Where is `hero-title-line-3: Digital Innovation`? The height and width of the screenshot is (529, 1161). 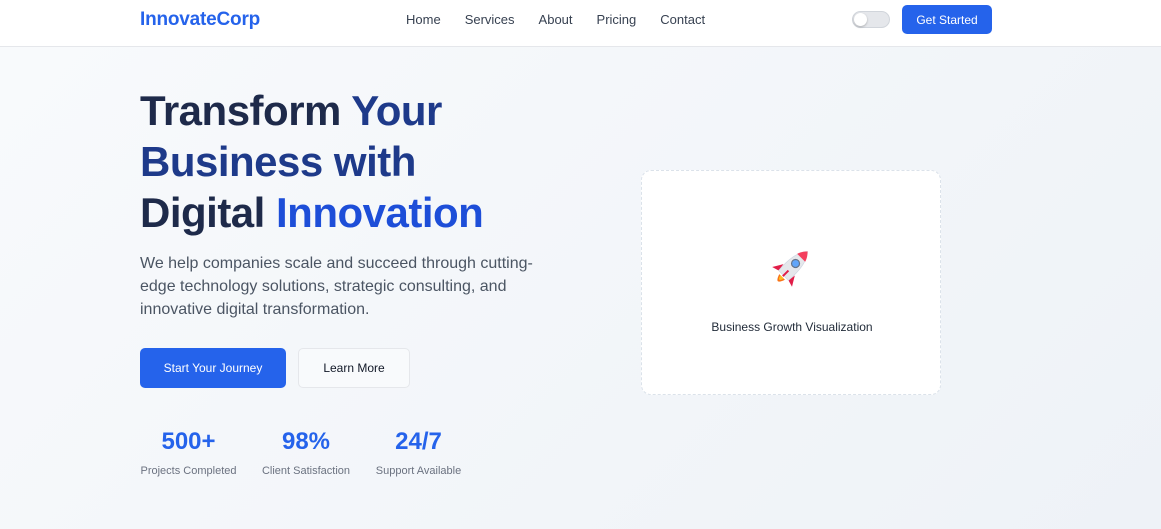
hero-title-line-3: Digital Innovation is located at coordinates (350, 212).